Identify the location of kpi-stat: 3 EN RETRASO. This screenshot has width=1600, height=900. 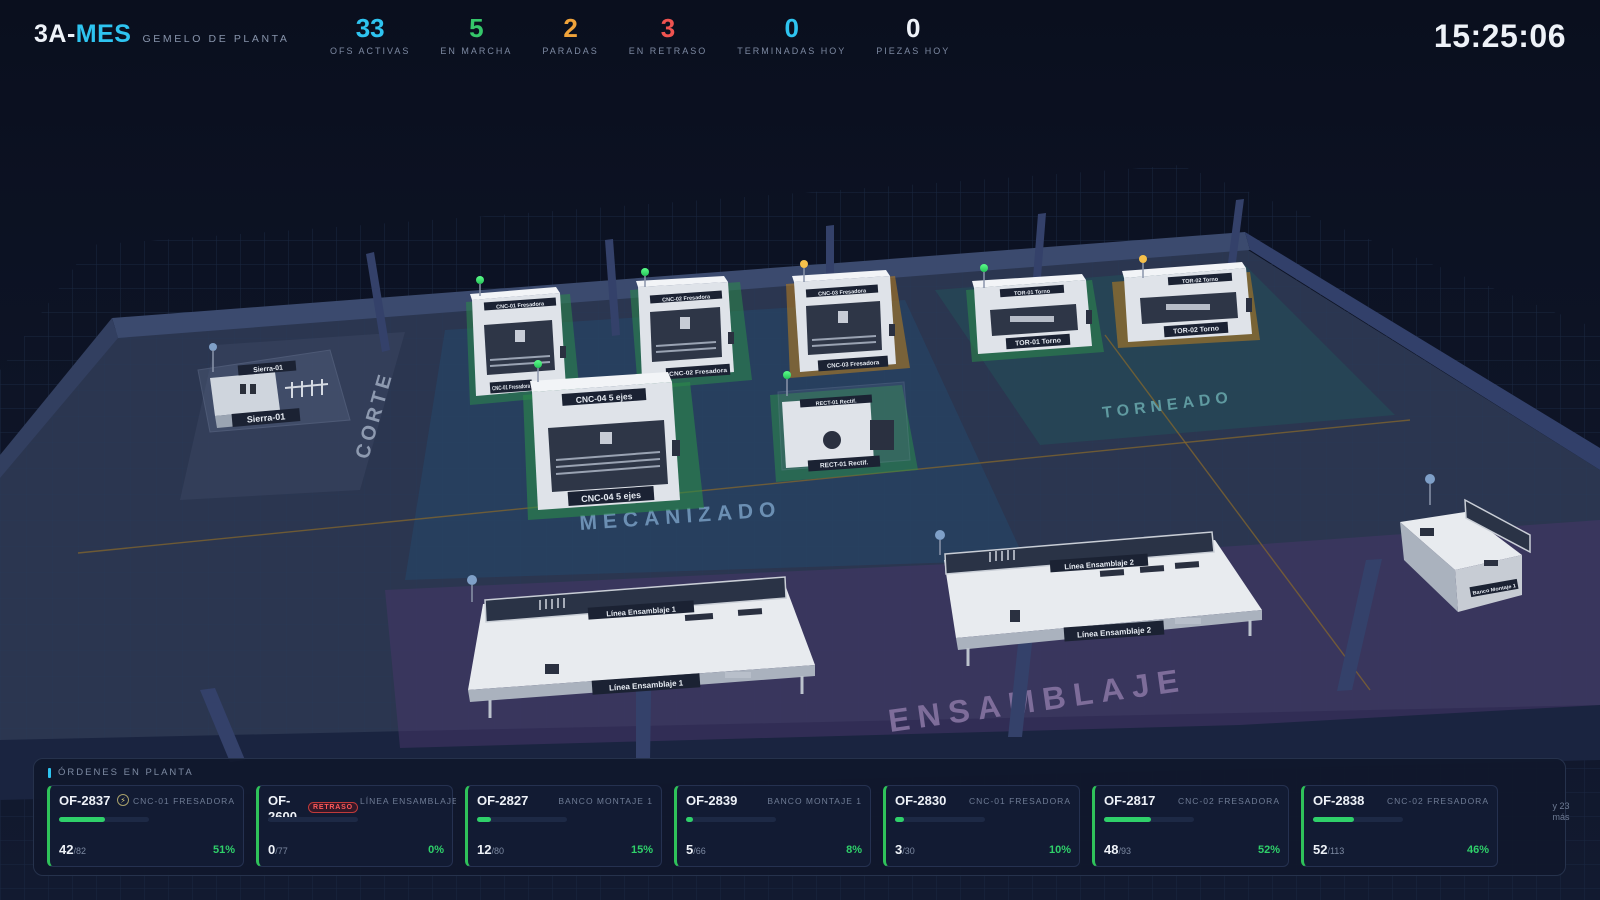
(668, 34).